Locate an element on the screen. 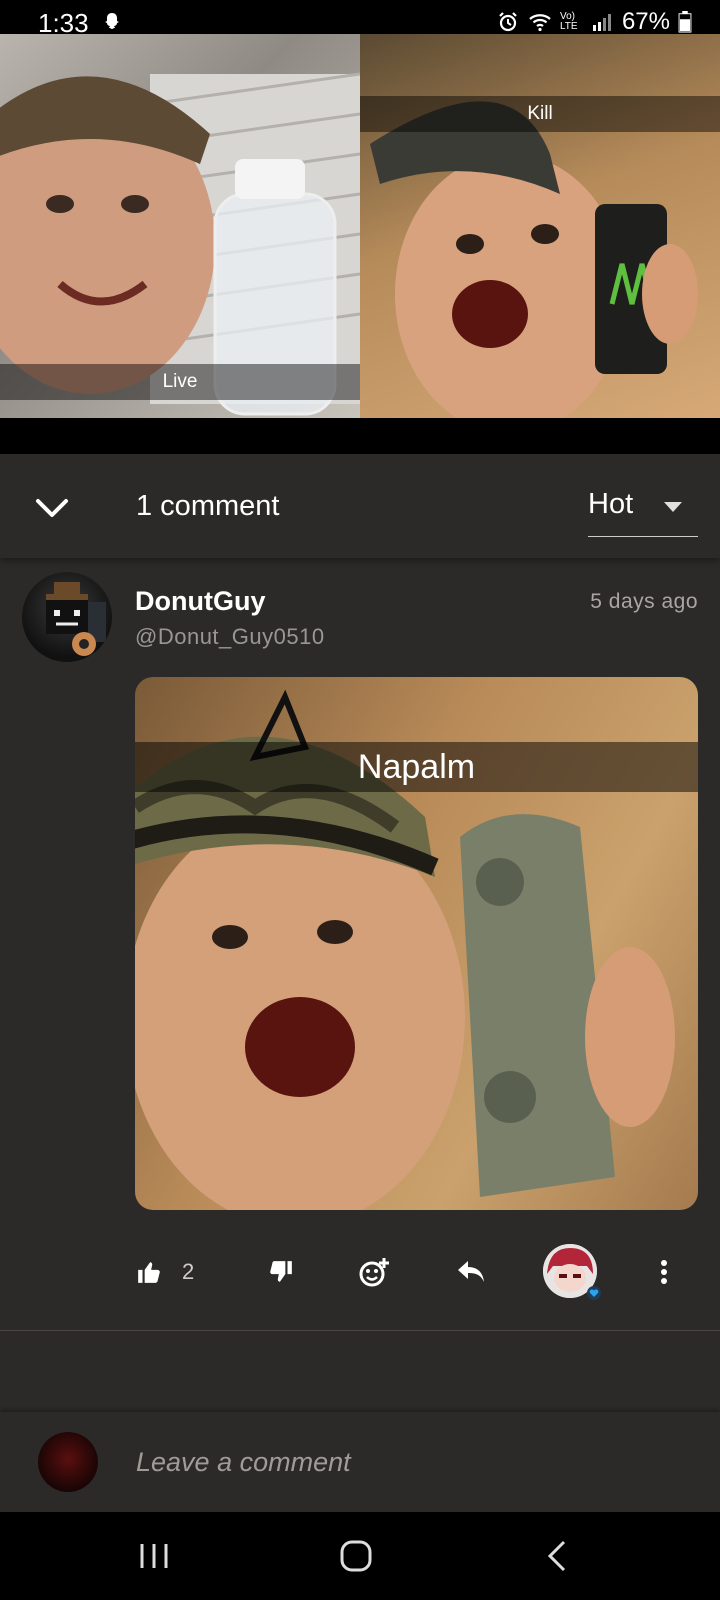  more-options-button is located at coordinates (664, 1272).